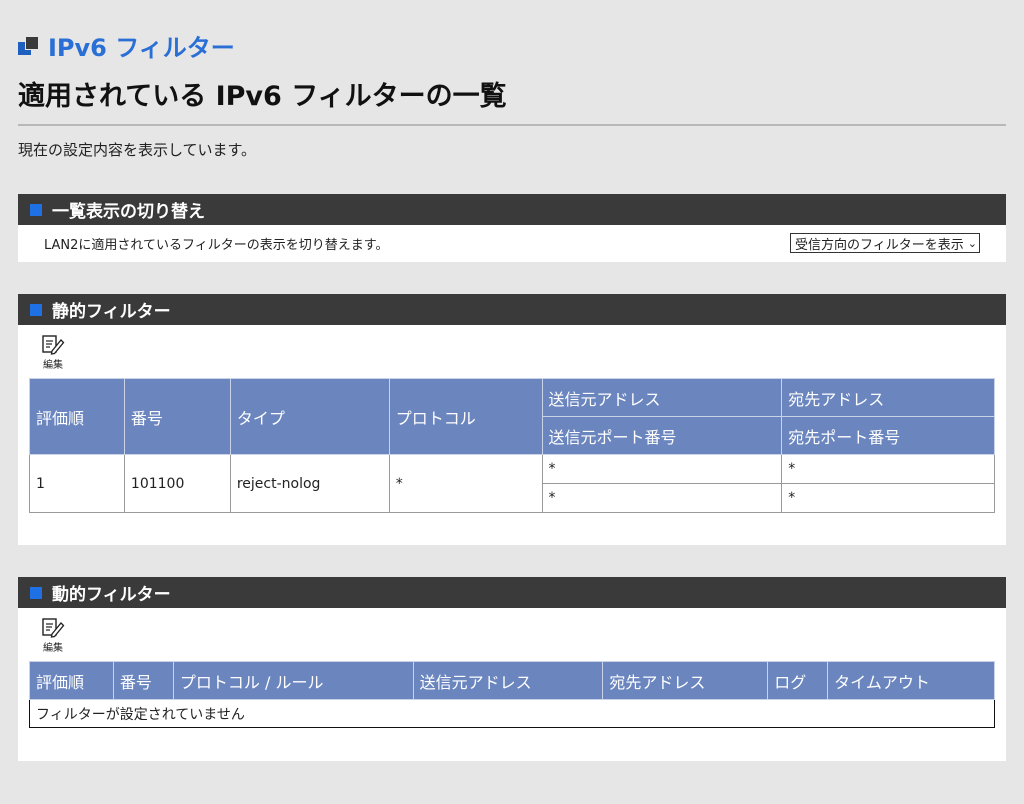 The image size is (1024, 804). I want to click on cell-number: 101100, so click(177, 483).